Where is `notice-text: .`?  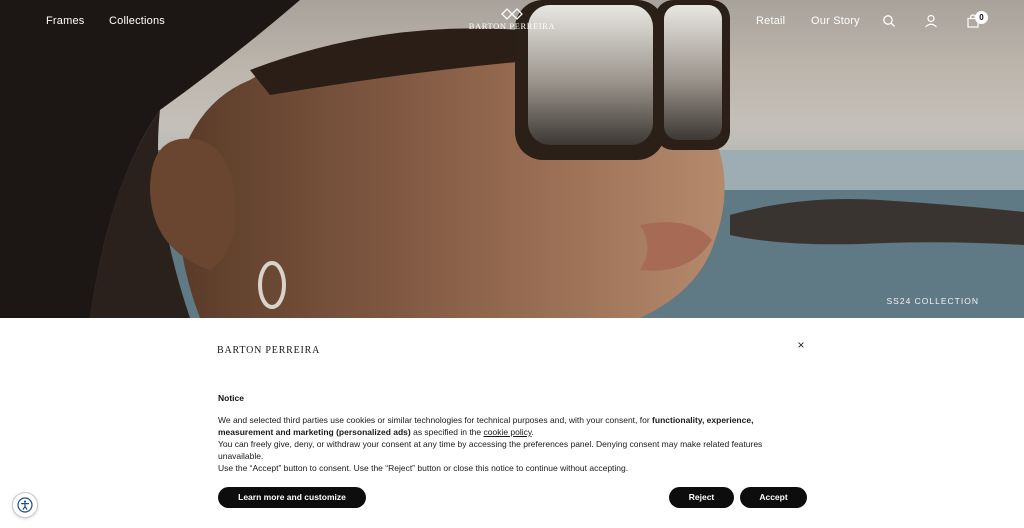
notice-text: . is located at coordinates (532, 432).